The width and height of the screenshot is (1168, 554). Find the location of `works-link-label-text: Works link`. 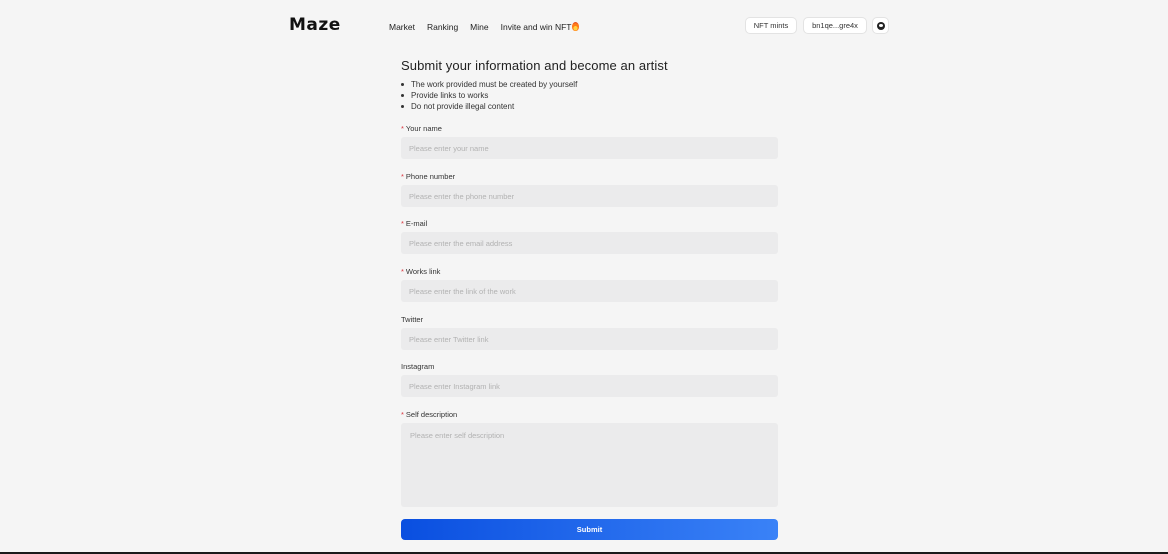

works-link-label-text: Works link is located at coordinates (423, 271).